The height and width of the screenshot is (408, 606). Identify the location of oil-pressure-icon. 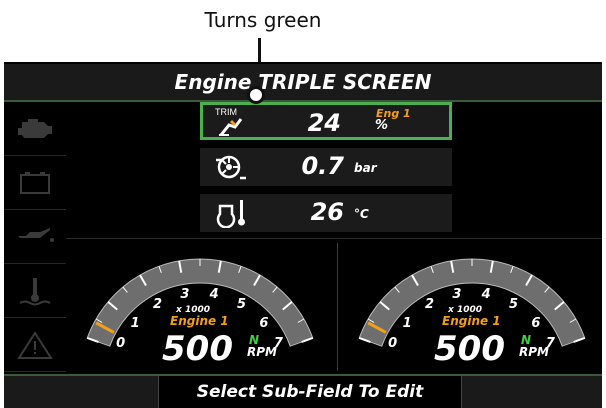
(36, 235).